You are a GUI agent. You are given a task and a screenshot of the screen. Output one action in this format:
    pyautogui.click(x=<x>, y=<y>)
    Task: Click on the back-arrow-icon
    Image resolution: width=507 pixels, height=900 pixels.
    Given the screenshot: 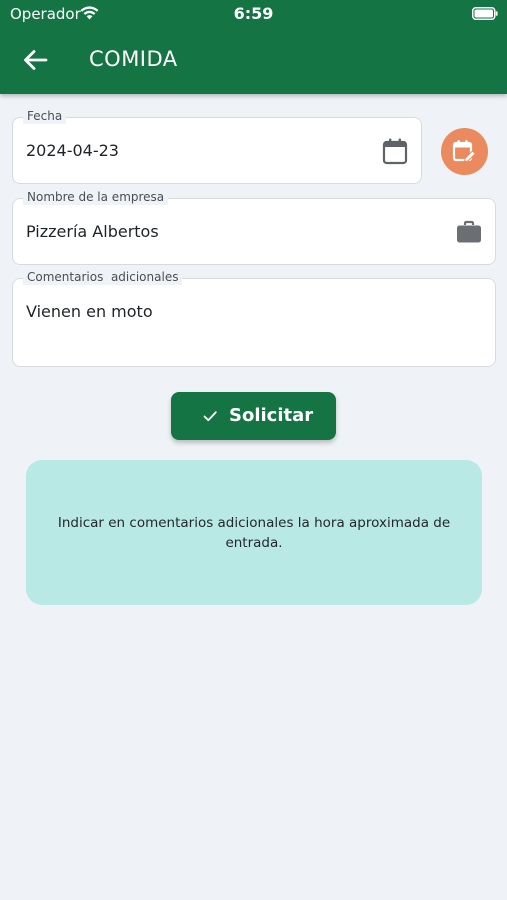 What is the action you would take?
    pyautogui.click(x=35, y=60)
    